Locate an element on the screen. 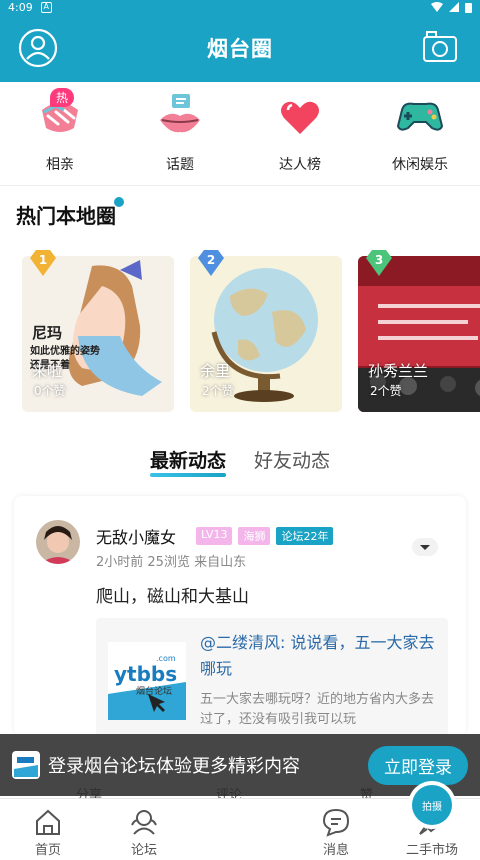 The height and width of the screenshot is (860, 480). message-icon is located at coordinates (336, 822).